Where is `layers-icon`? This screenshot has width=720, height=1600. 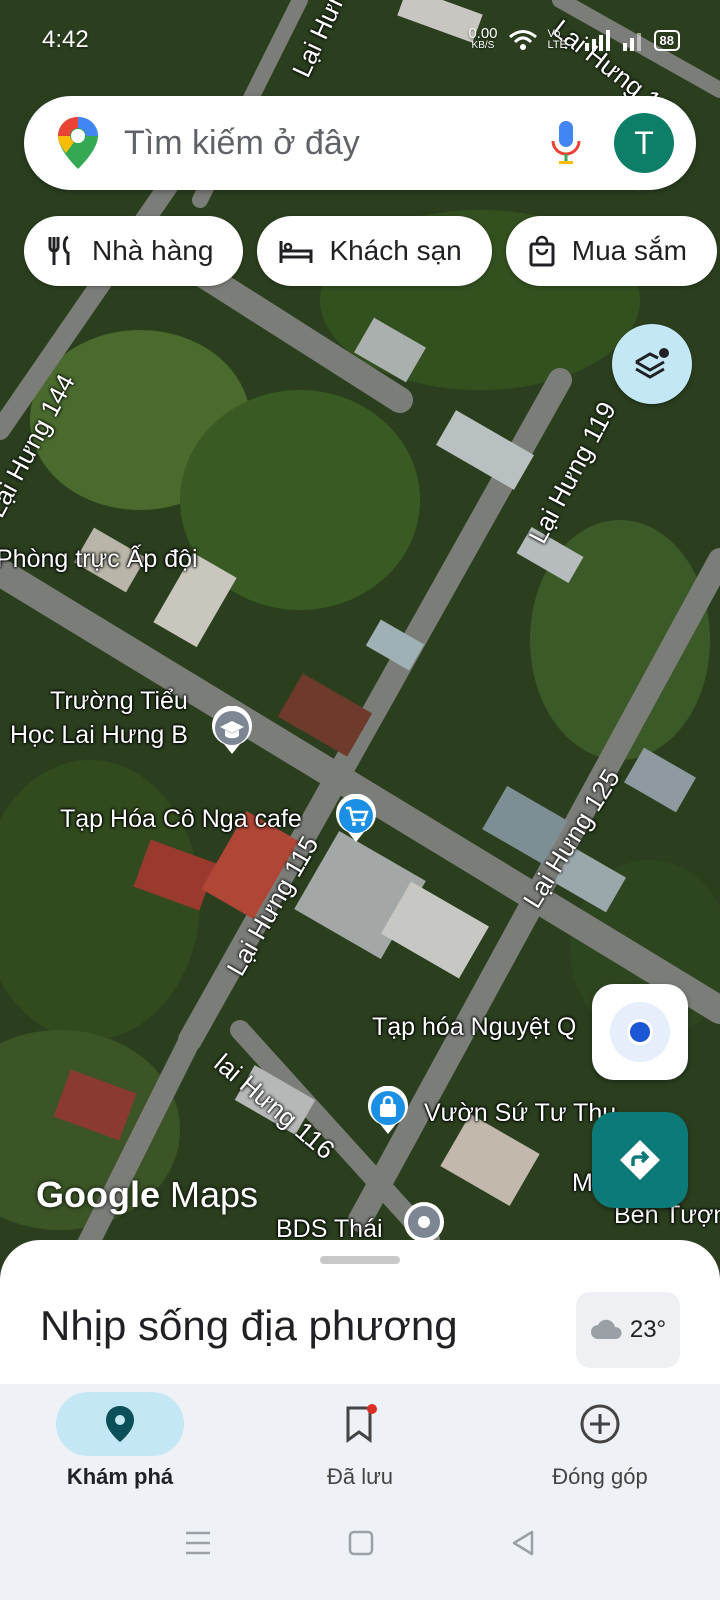
layers-icon is located at coordinates (652, 363).